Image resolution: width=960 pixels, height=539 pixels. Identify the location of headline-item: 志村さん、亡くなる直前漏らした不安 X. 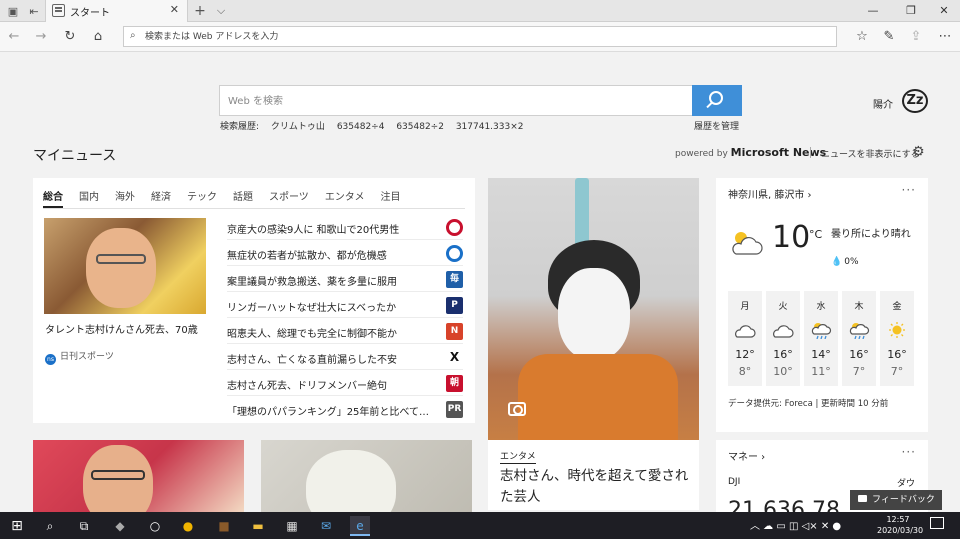
(345, 357).